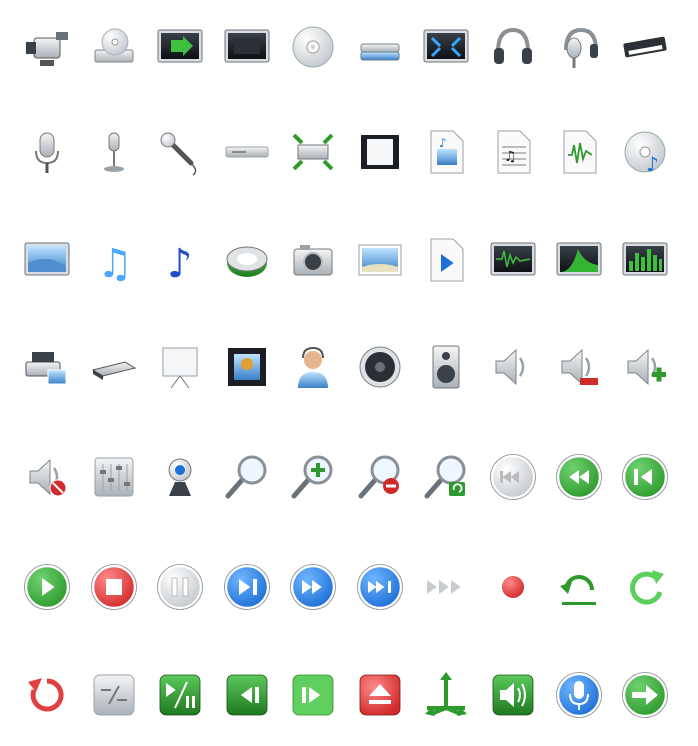 Image resolution: width=698 pixels, height=746 pixels. Describe the element at coordinates (579, 367) in the screenshot. I see `volume-down-icon` at that location.